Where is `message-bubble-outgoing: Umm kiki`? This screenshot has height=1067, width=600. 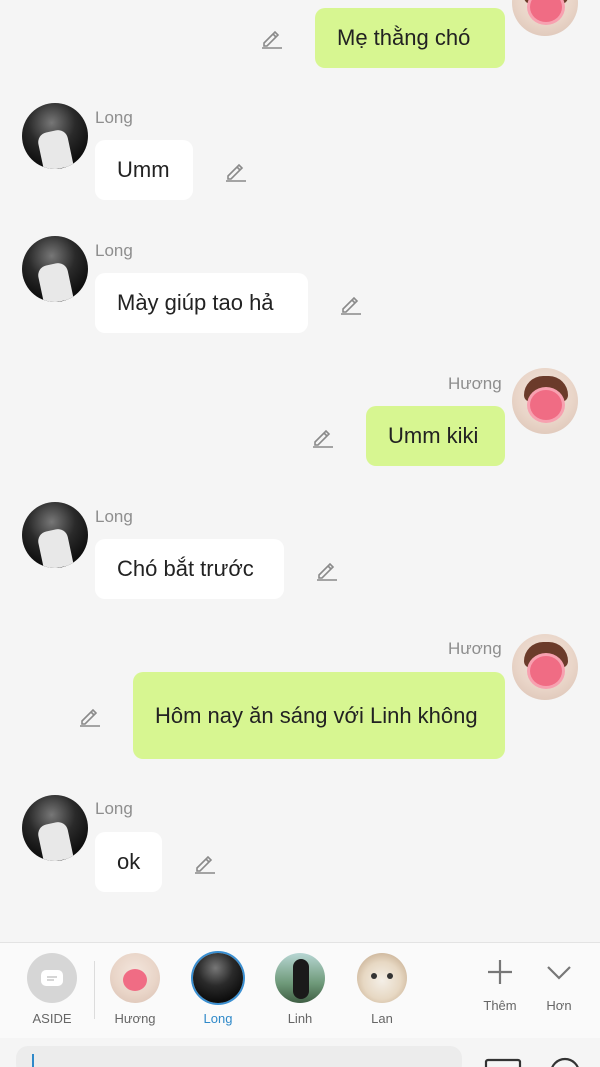
message-bubble-outgoing: Umm kiki is located at coordinates (435, 436).